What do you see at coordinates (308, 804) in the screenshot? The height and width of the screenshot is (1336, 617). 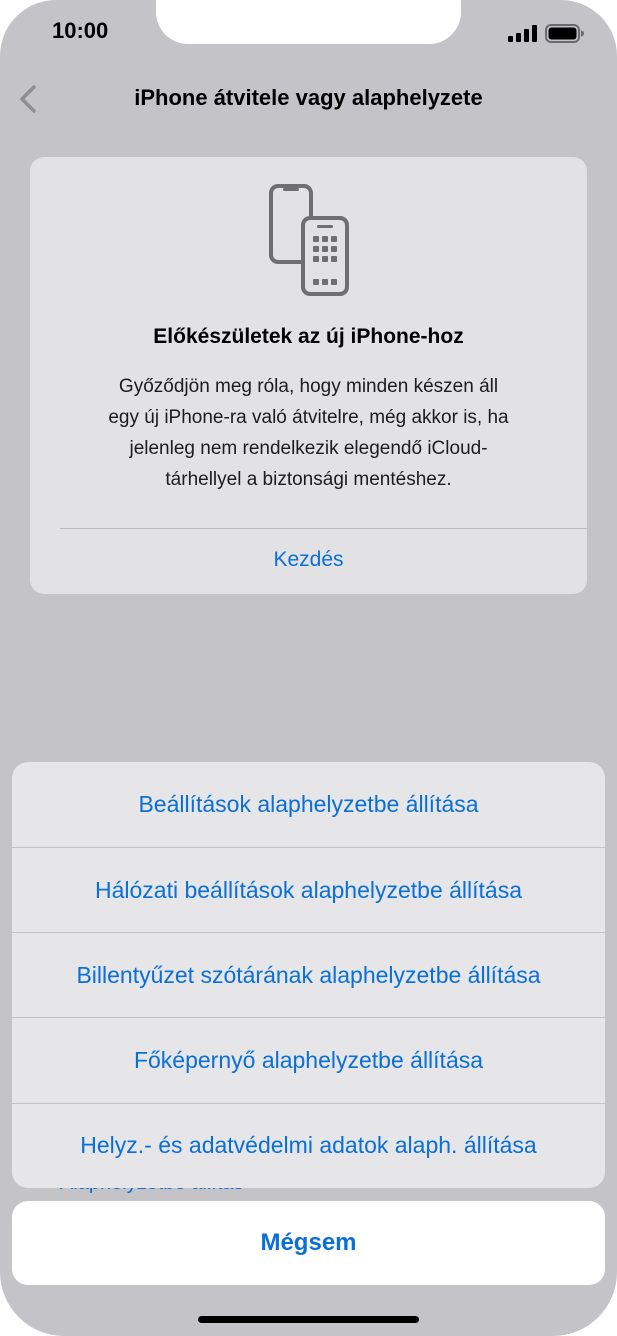 I see `reset-settings-button: Beállítások alaphelyzetbe állítása` at bounding box center [308, 804].